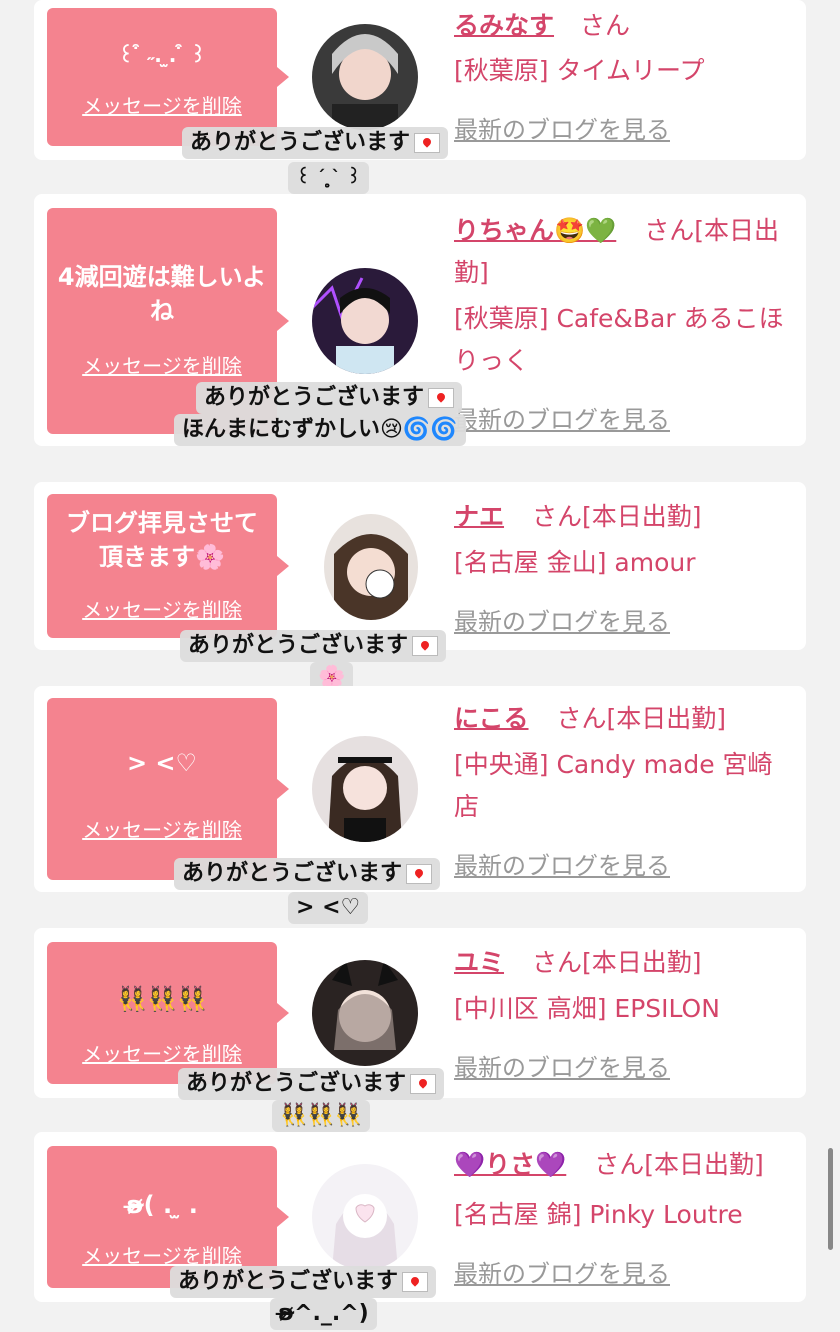  I want to click on reply-caption-line2: > <♡, so click(328, 908).